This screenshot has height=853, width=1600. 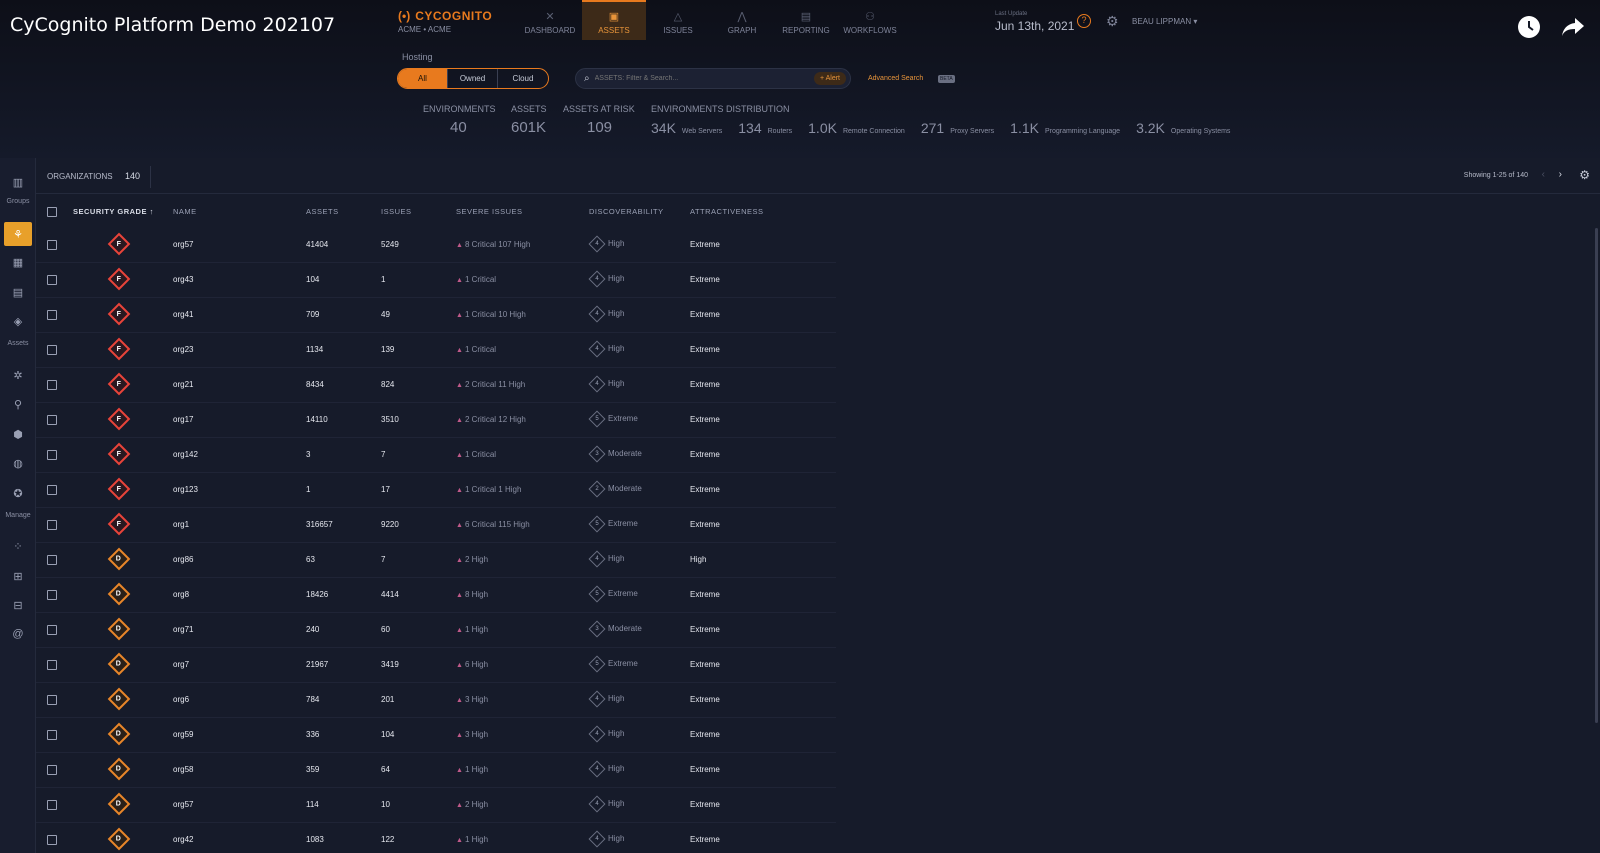 I want to click on nav-assets: ▣ ASSETS, so click(x=614, y=20).